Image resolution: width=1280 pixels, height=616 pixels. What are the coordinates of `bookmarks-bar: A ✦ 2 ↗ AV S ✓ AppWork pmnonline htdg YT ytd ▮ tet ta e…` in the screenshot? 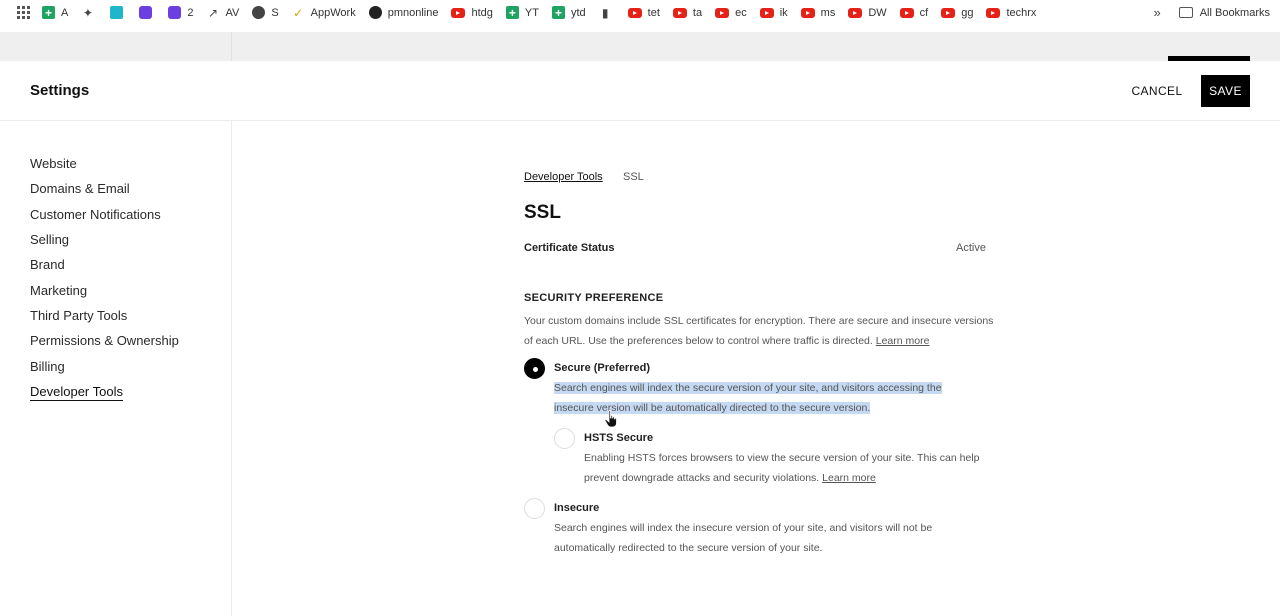 It's located at (640, 12).